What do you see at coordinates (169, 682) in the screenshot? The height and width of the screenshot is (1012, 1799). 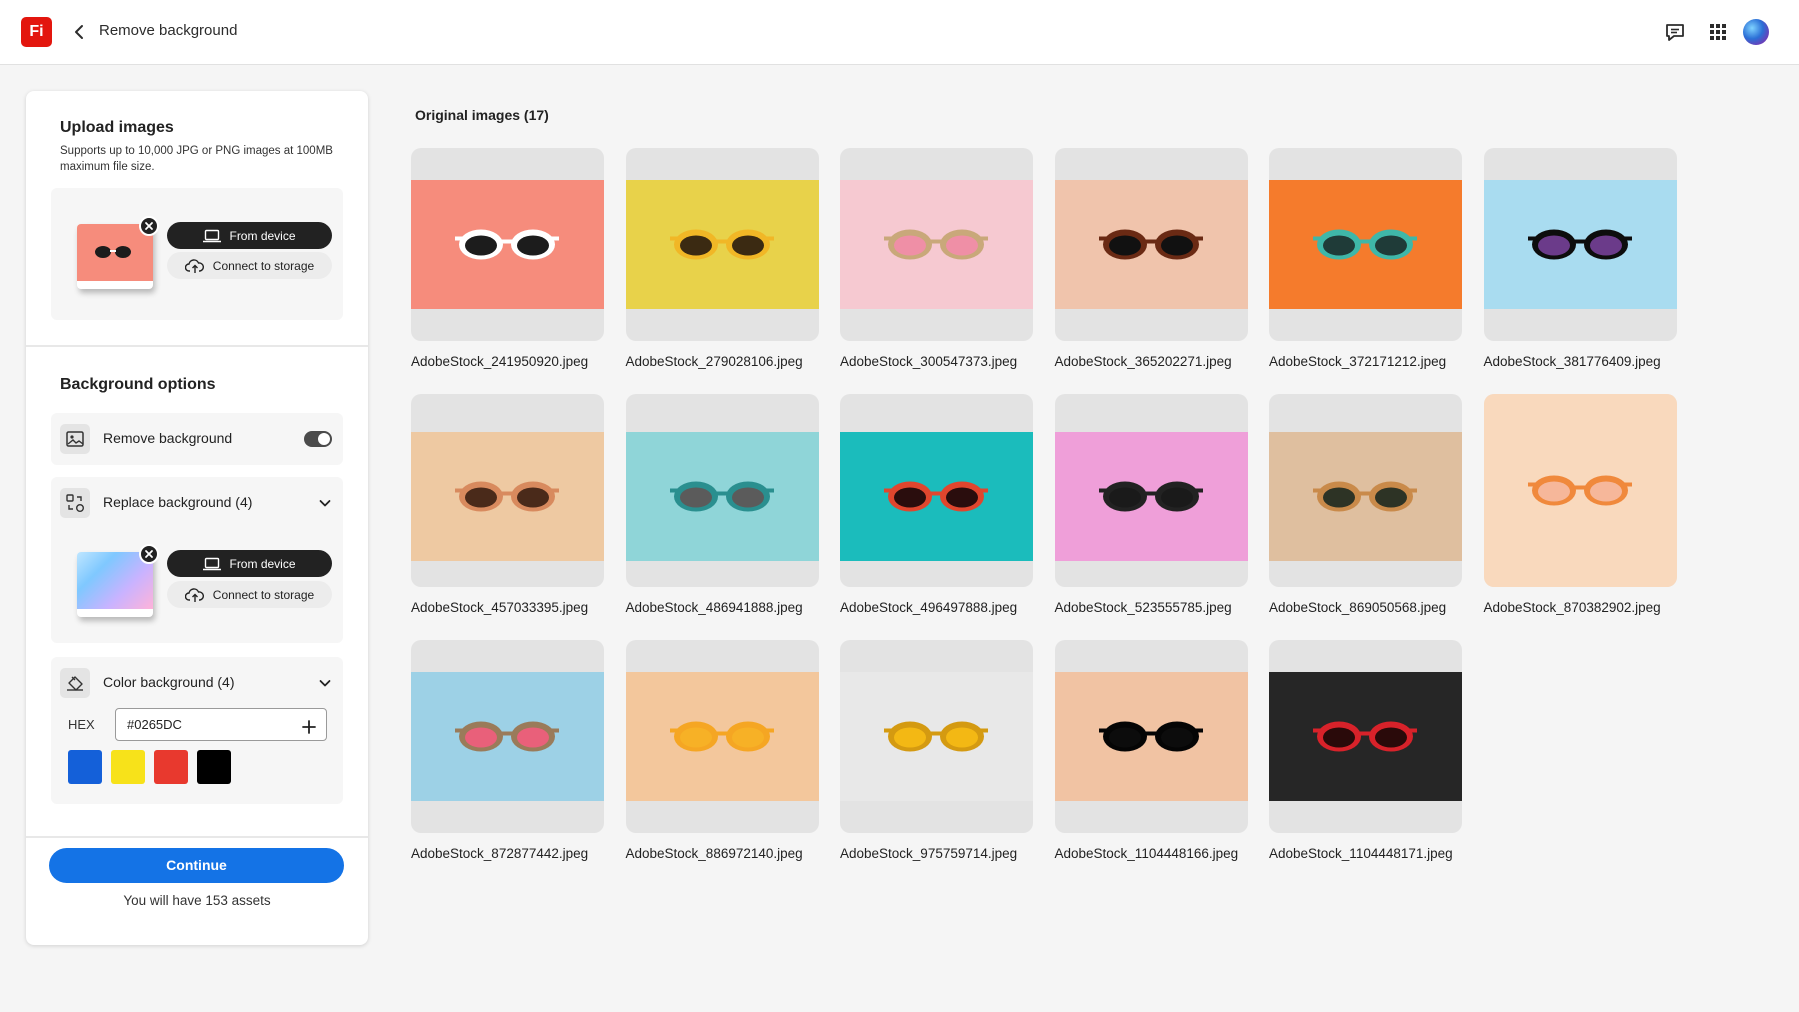 I see `color-background-label: Color background (4)` at bounding box center [169, 682].